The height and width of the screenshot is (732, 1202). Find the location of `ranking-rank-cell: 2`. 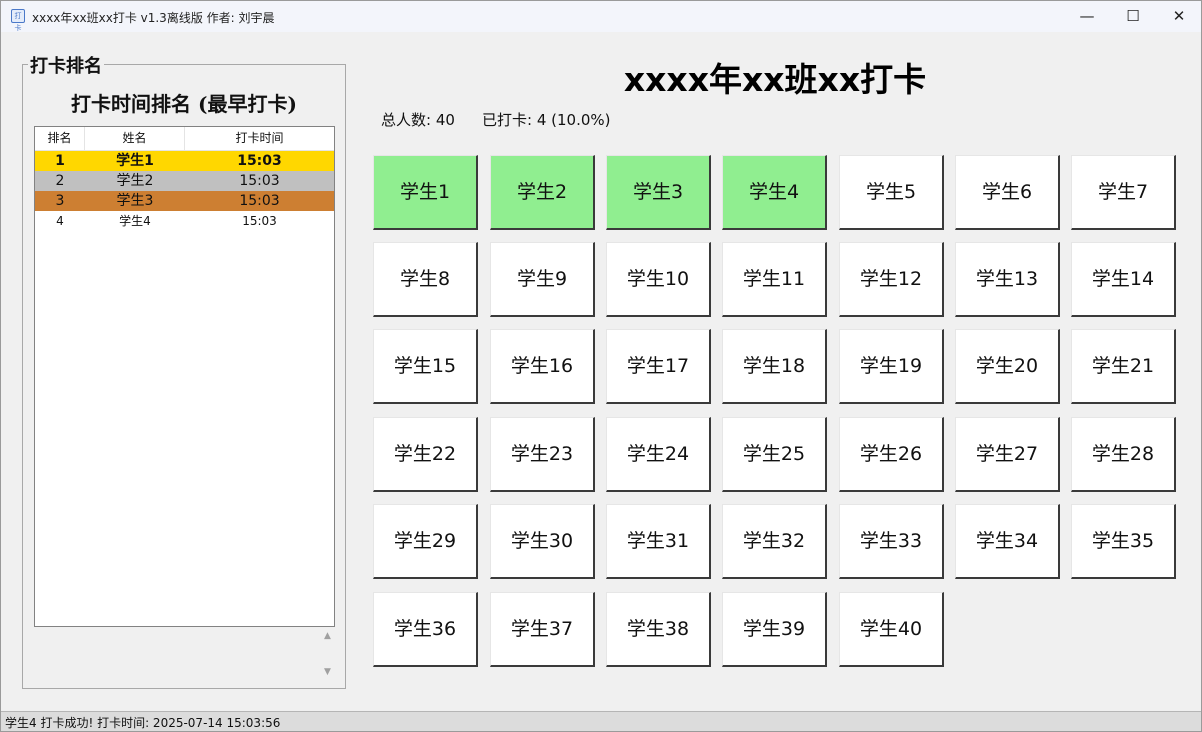

ranking-rank-cell: 2 is located at coordinates (60, 181).